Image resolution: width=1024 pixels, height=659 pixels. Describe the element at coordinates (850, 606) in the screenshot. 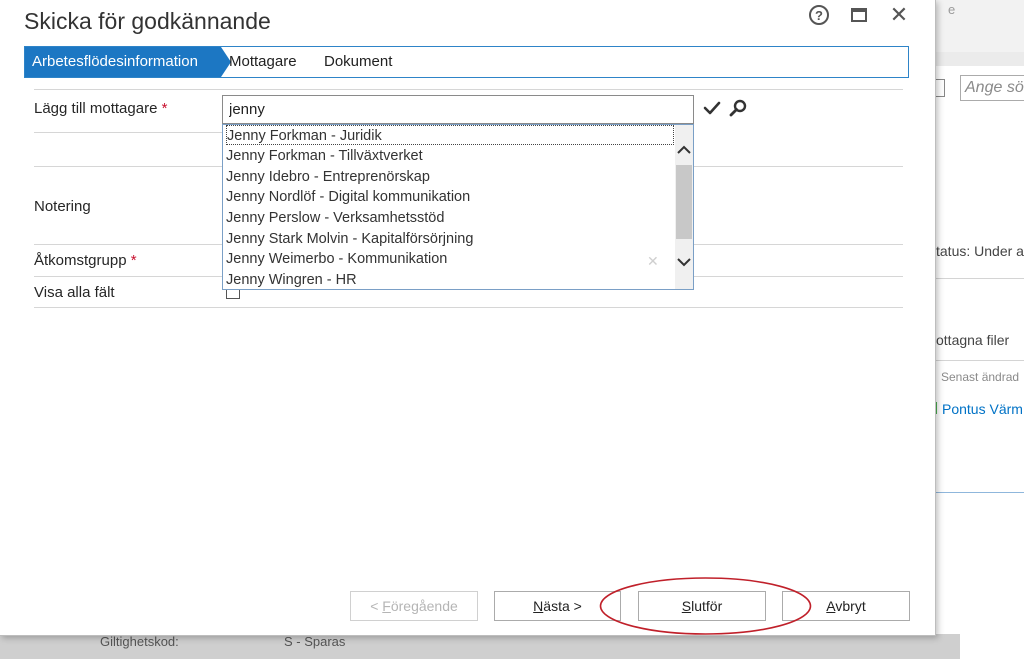

I see `cancel-button-label: vbryt` at that location.